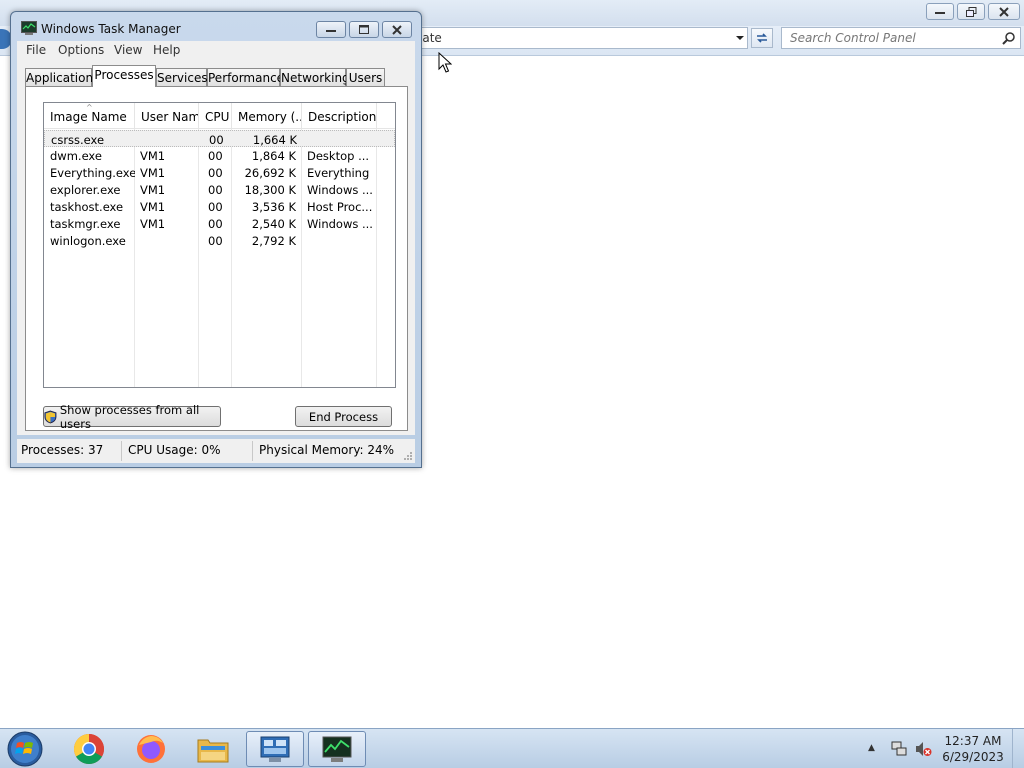 This screenshot has height=768, width=1024. I want to click on show-all-processes-label: Show processes from all users, so click(129, 416).